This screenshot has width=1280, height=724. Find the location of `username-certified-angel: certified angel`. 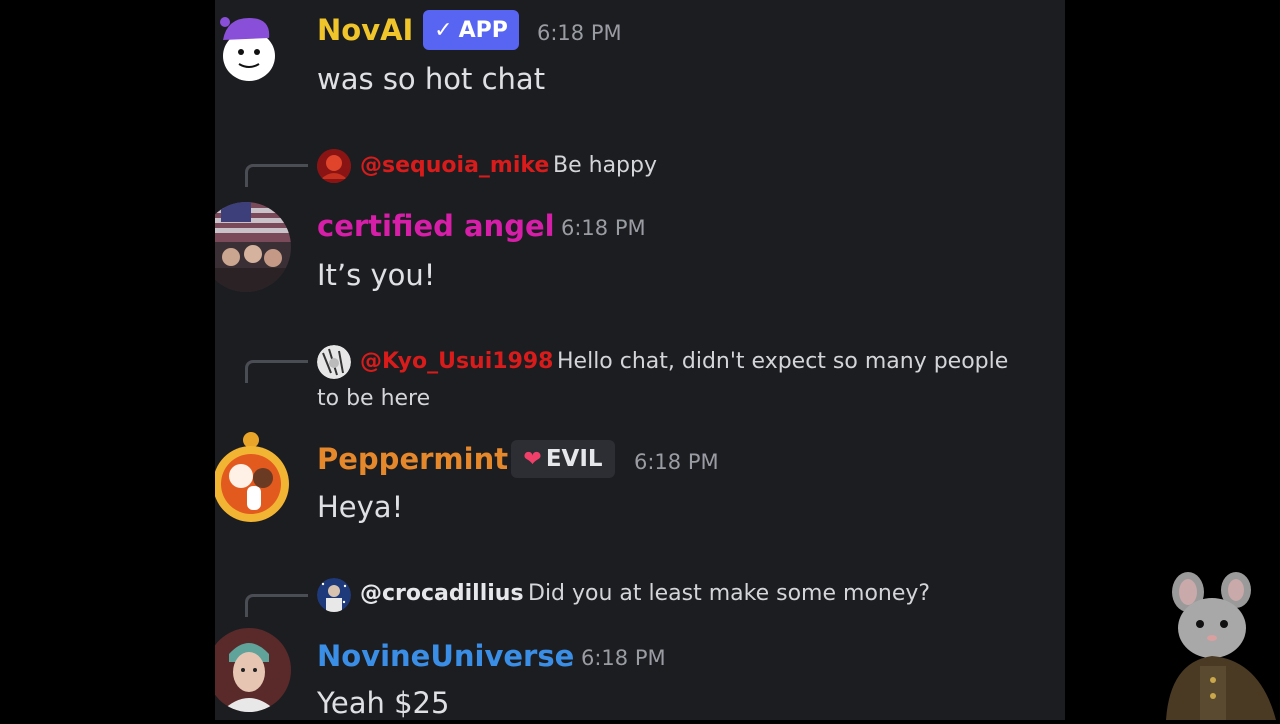

username-certified-angel: certified angel is located at coordinates (436, 226).